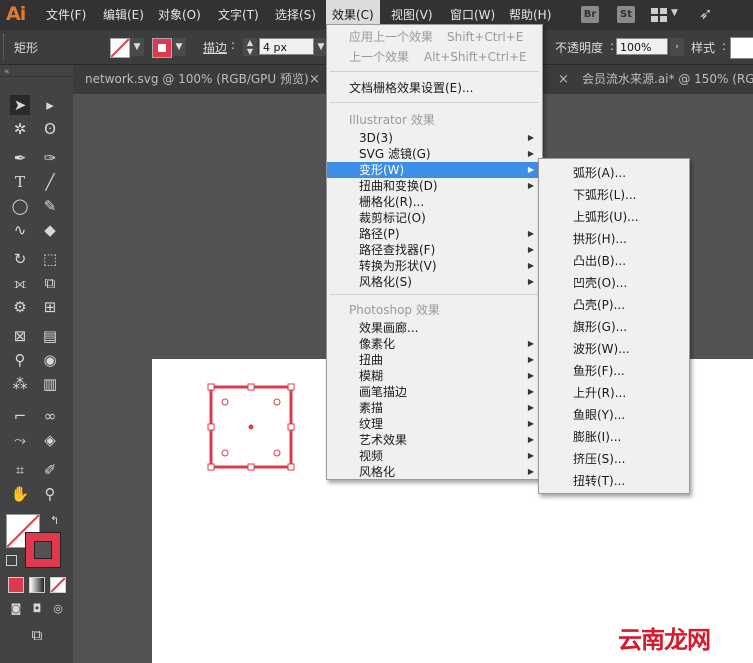 The image size is (753, 663). I want to click on scale-tool-icon: ⬚, so click(50, 259).